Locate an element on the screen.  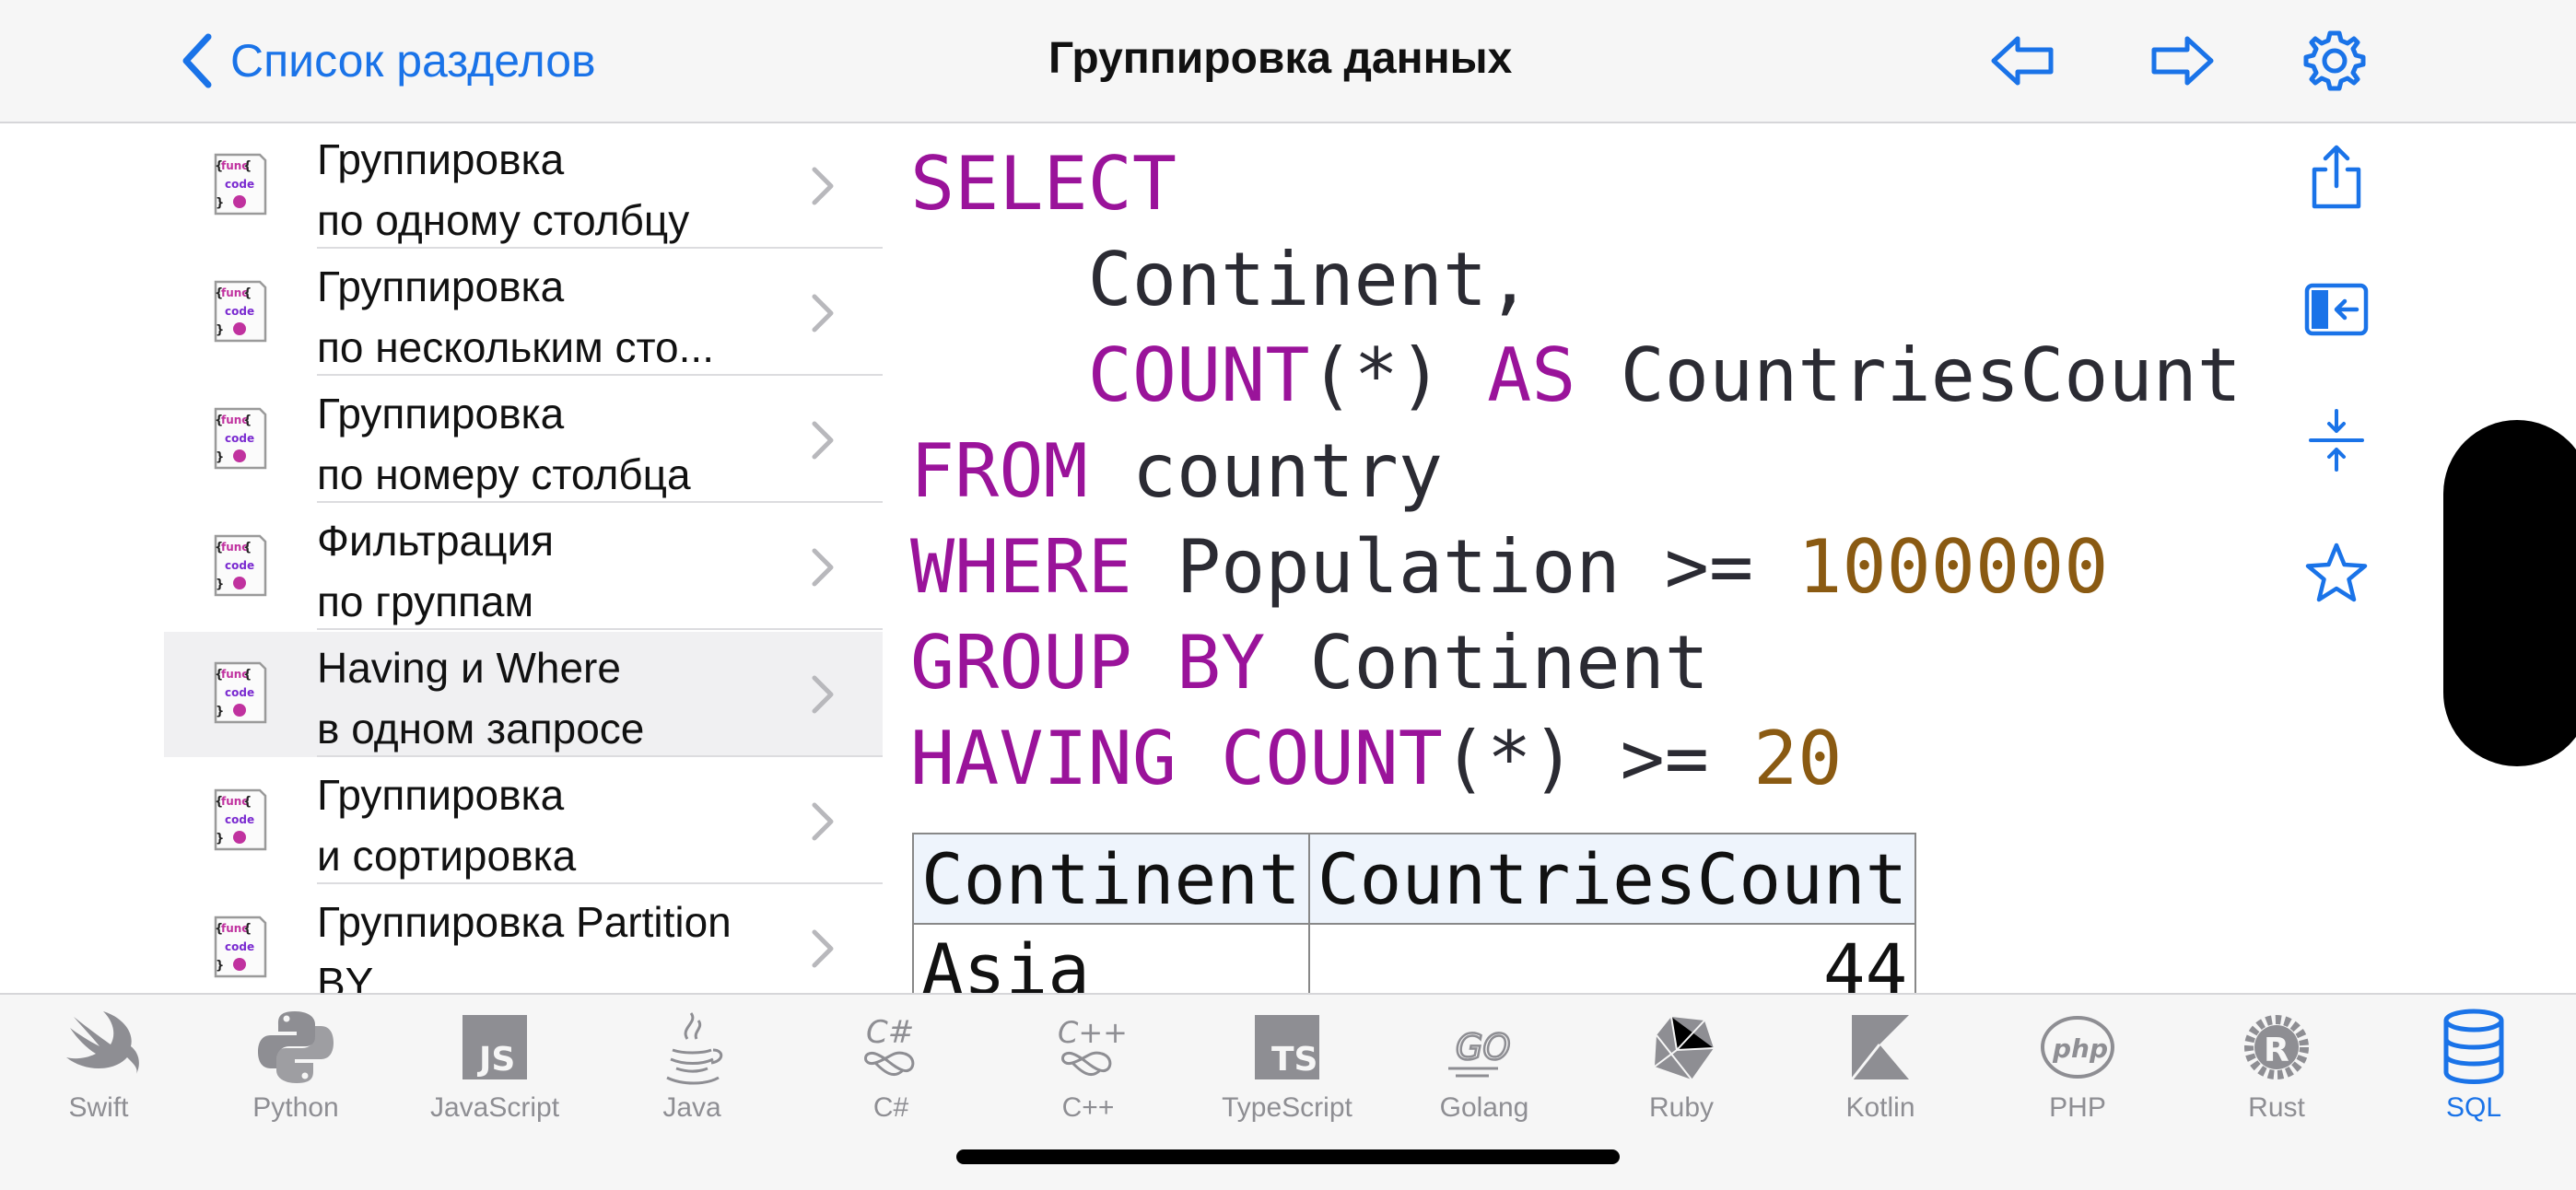
tab-javascript: JS JavaScript is located at coordinates (495, 1073).